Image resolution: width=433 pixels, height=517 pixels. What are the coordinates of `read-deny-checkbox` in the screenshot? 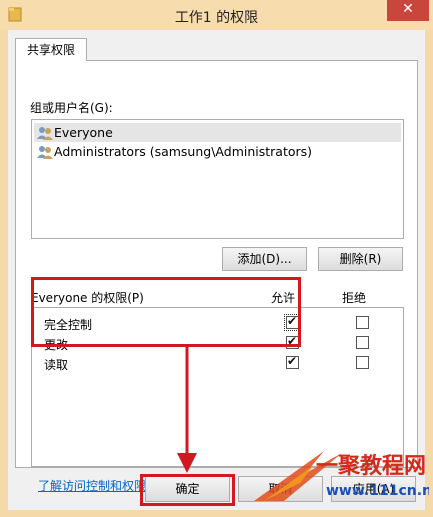 It's located at (362, 362).